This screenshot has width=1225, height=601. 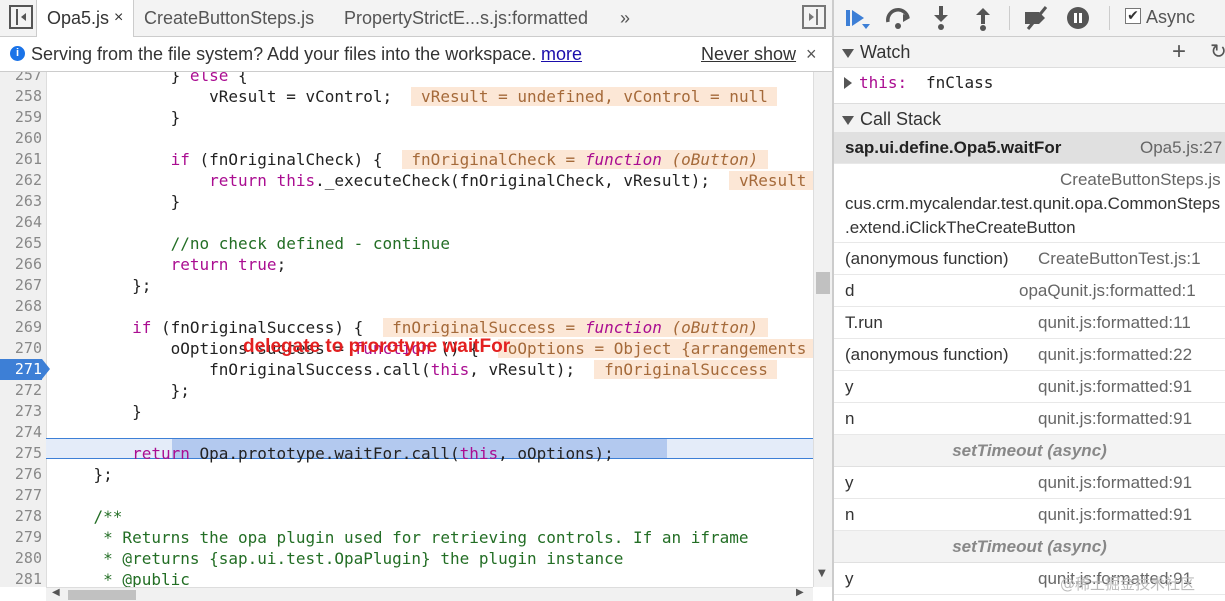 What do you see at coordinates (1029, 119) in the screenshot?
I see `call-stack-section-header: Call Stack` at bounding box center [1029, 119].